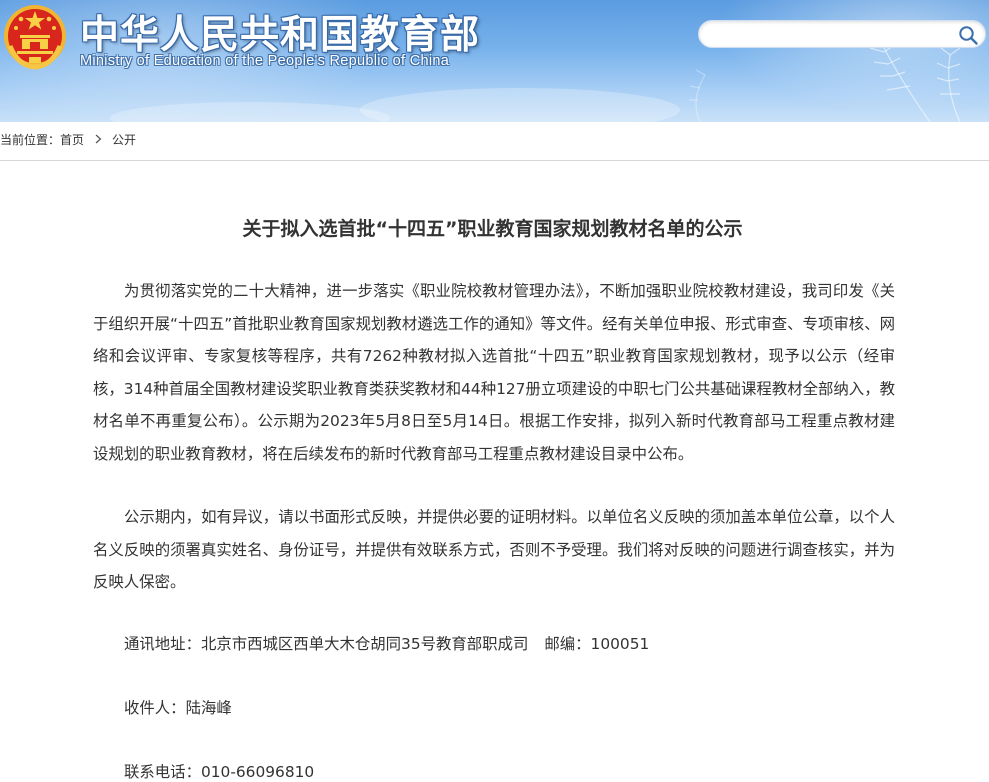 The width and height of the screenshot is (989, 782). I want to click on breadcrumb-label: 当前位置：, so click(30, 140).